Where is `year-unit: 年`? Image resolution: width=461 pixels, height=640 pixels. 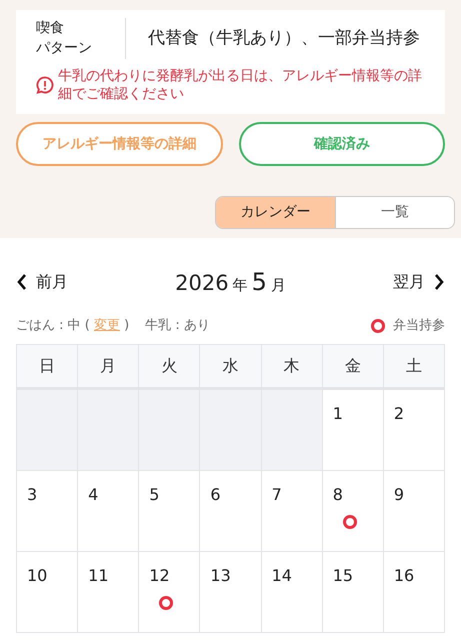
year-unit: 年 is located at coordinates (240, 285).